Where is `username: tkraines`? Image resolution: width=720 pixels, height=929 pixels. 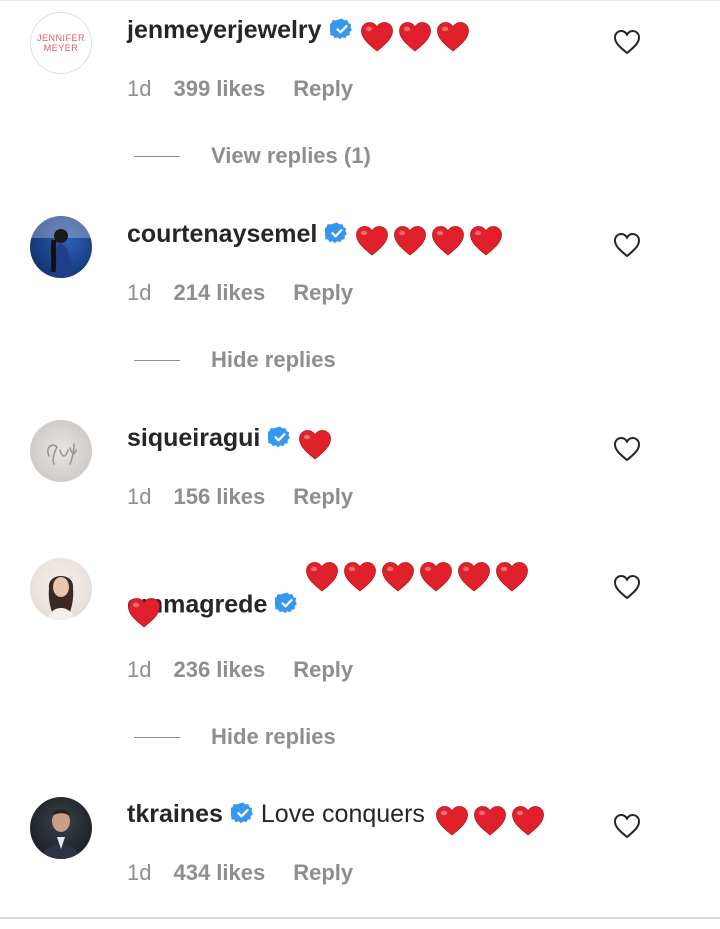
username: tkraines is located at coordinates (175, 814).